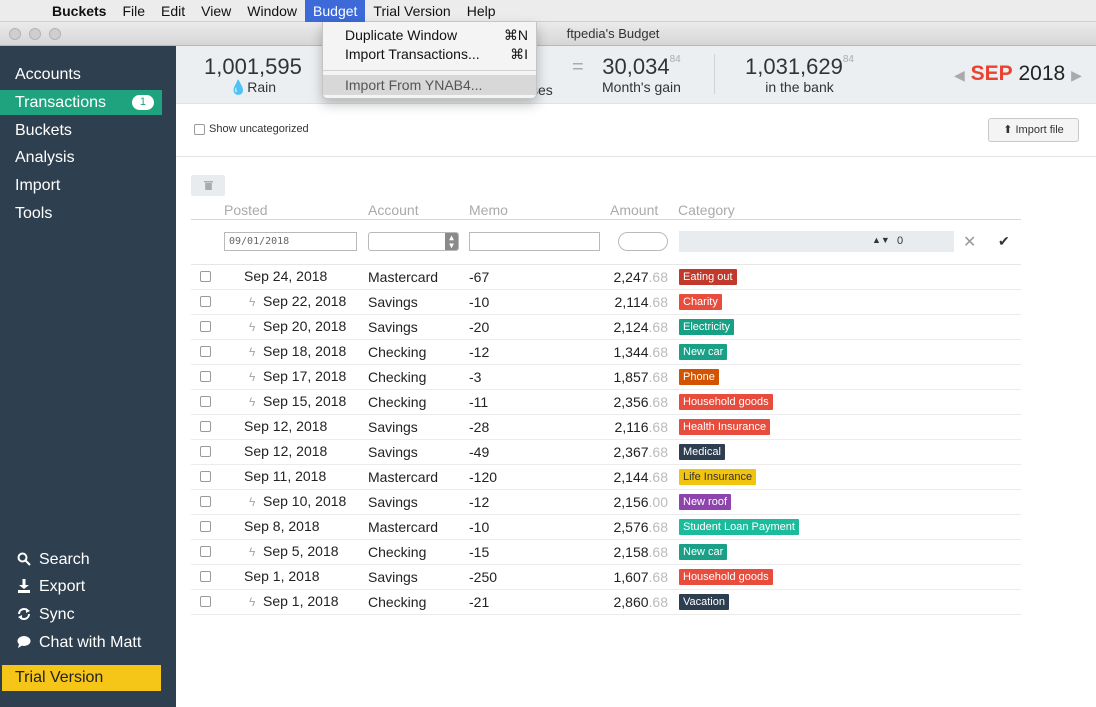 The height and width of the screenshot is (707, 1096). What do you see at coordinates (739, 527) in the screenshot?
I see `category-tag: Student Loan Payment` at bounding box center [739, 527].